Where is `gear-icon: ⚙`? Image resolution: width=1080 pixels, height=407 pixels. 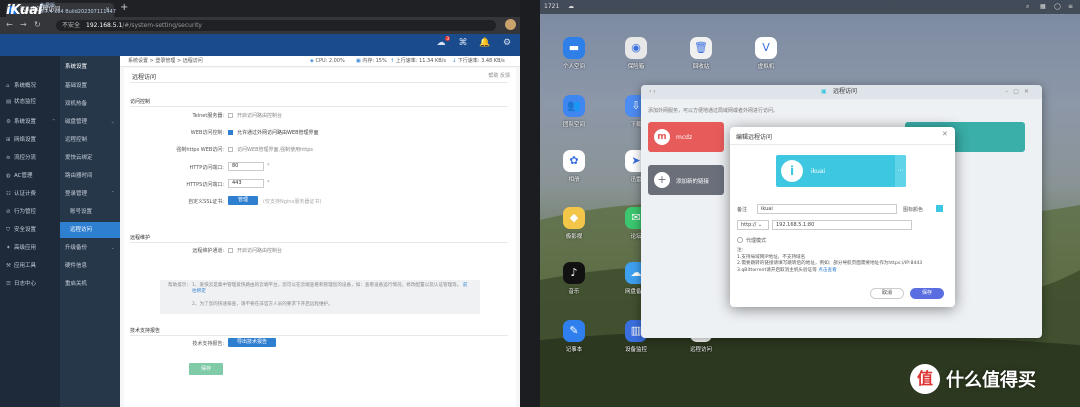
gear-icon: ⚙ is located at coordinates (507, 43).